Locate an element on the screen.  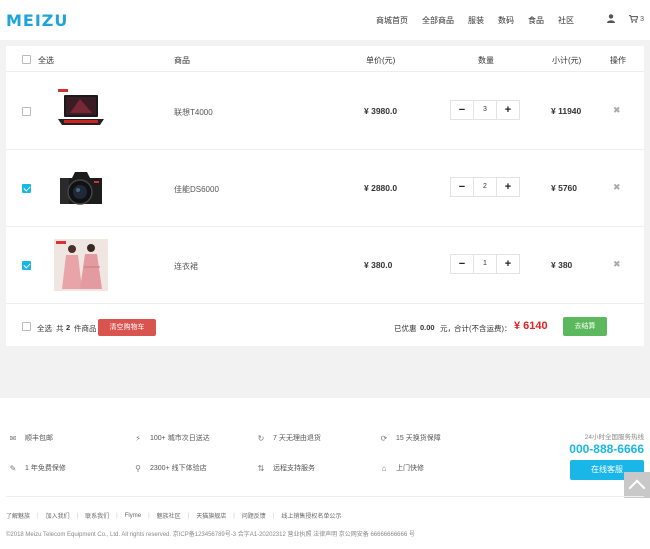
service-item: ↻ 7 天无理由退货 is located at coordinates (289, 438).